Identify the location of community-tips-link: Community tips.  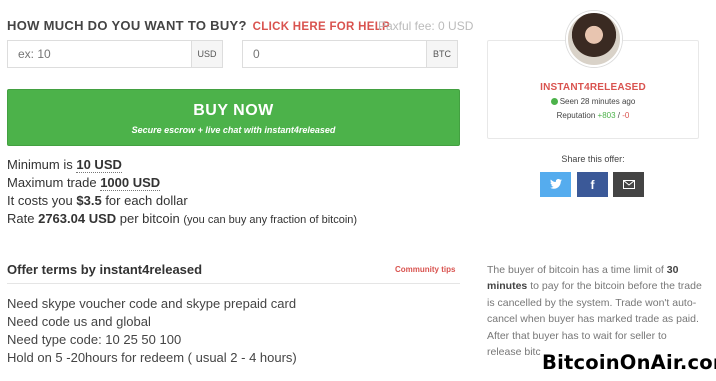
(425, 269).